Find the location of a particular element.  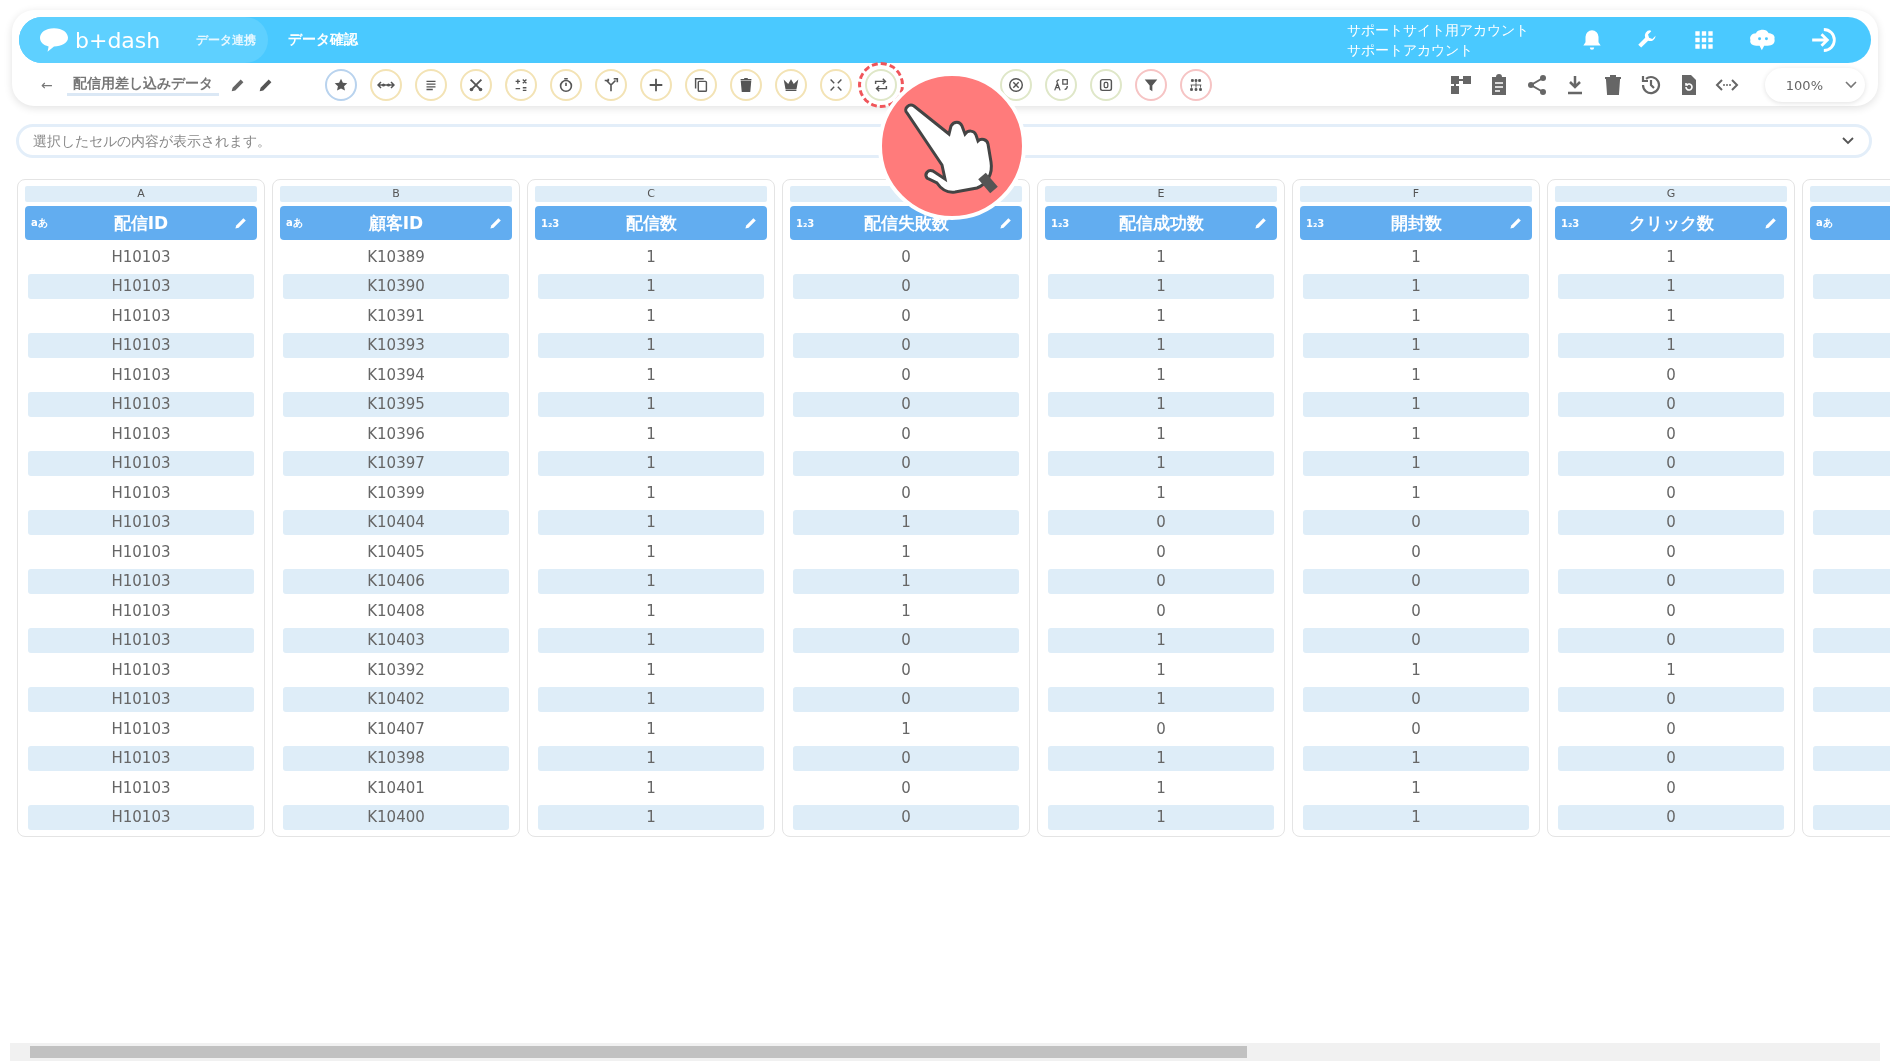

cell-content-field: 選択したセルの内容が表示されます。 is located at coordinates (944, 141).